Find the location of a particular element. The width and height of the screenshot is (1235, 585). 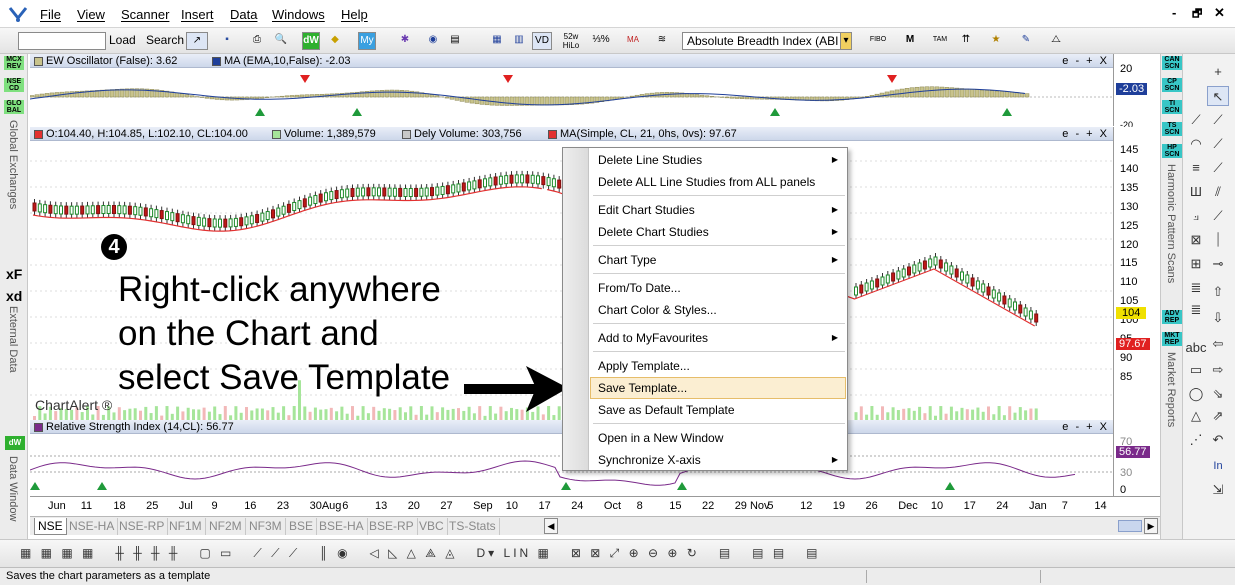

mkt-rep-badge: MKT REP is located at coordinates (1172, 339).